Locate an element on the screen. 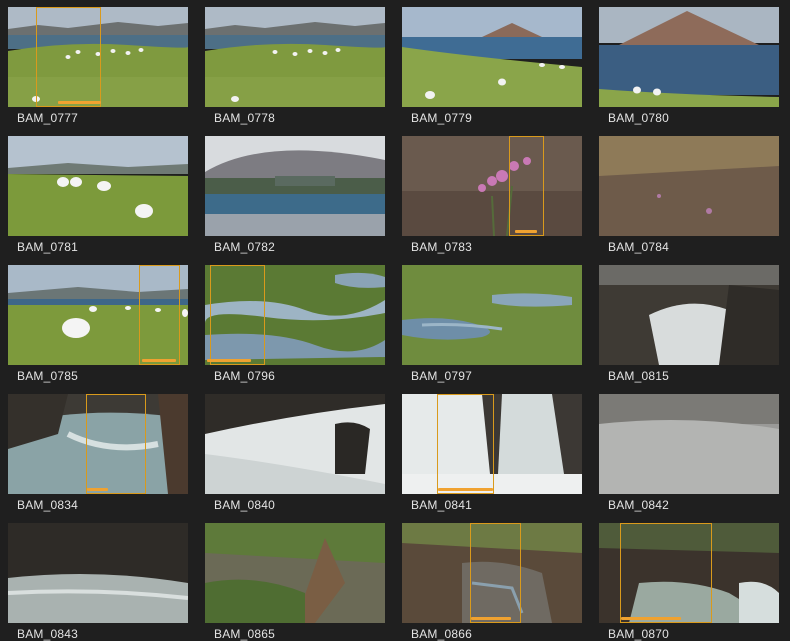 The image size is (790, 641). clip-thumbnail: BAM_0866 is located at coordinates (492, 582).